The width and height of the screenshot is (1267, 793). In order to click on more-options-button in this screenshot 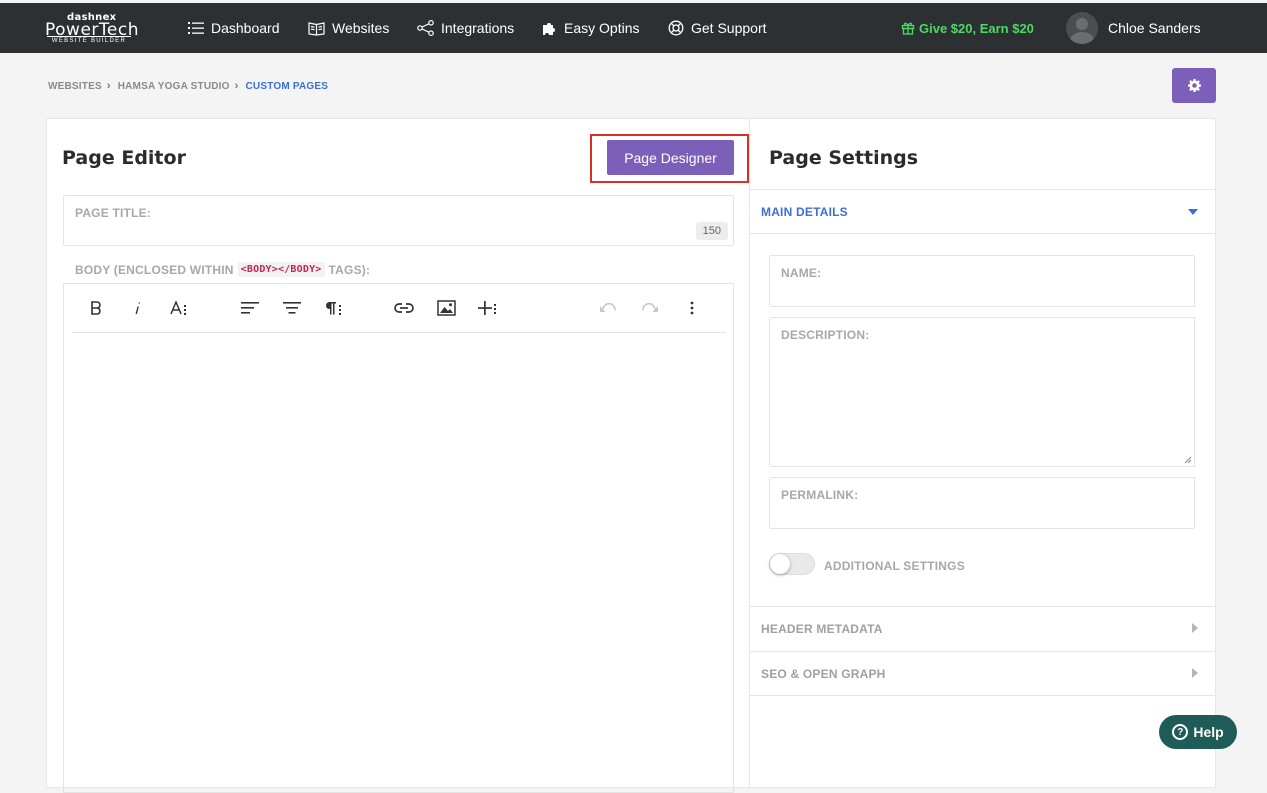, I will do `click(692, 308)`.